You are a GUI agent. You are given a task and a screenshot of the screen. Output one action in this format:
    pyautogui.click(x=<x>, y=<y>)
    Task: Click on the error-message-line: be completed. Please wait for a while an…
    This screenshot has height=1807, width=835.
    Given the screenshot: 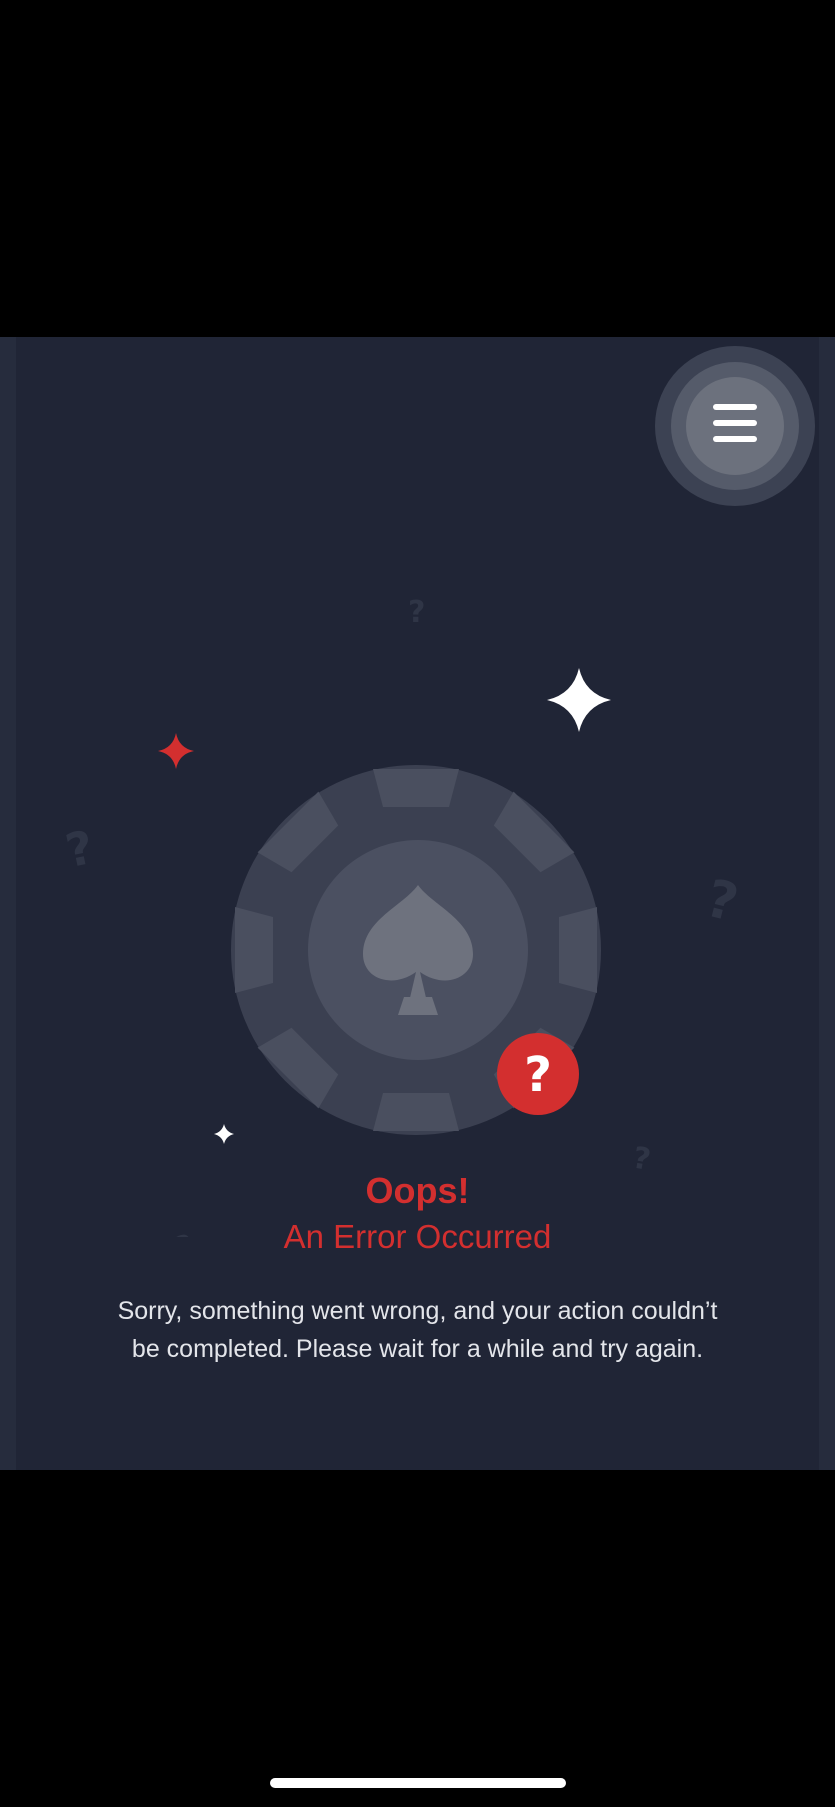 What is the action you would take?
    pyautogui.click(x=417, y=1349)
    